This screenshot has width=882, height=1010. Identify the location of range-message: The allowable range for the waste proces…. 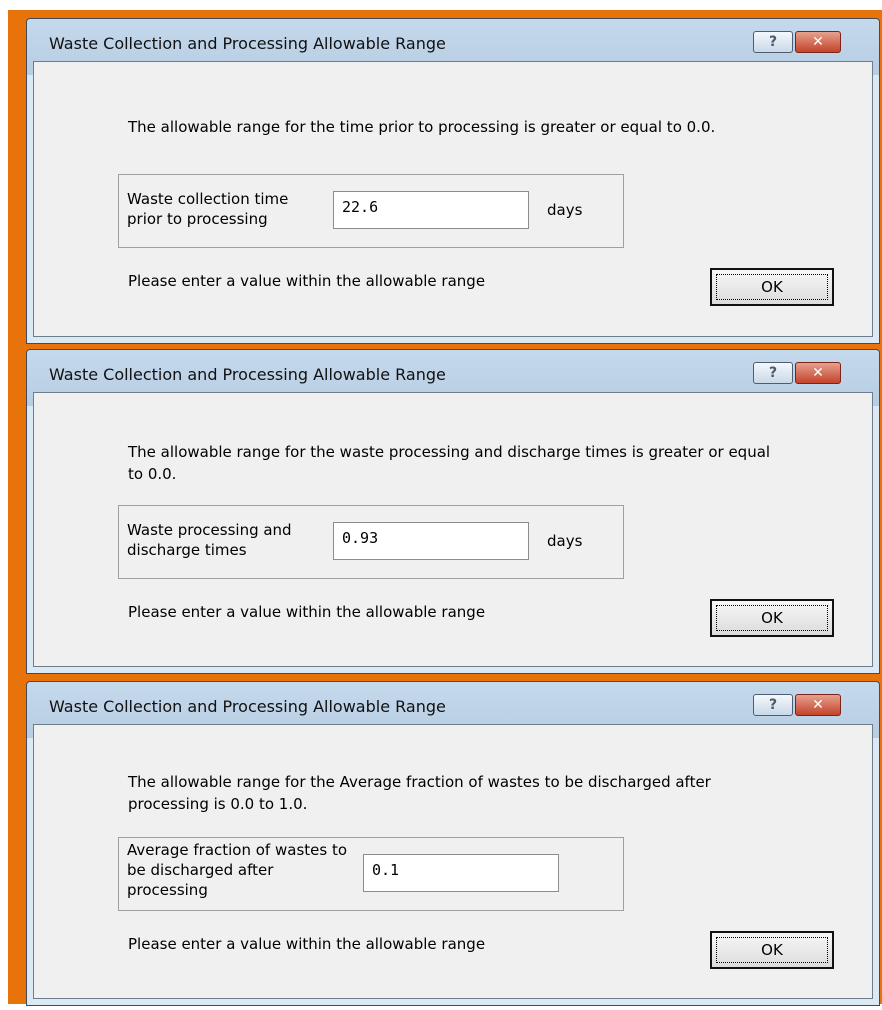
(449, 463).